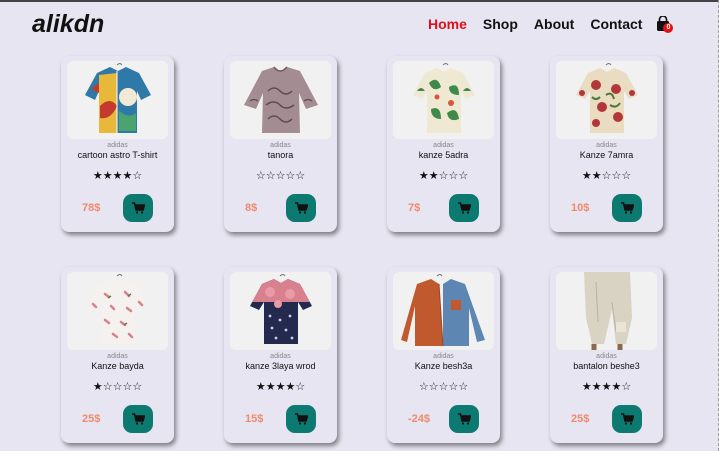 The height and width of the screenshot is (451, 719). What do you see at coordinates (117, 155) in the screenshot?
I see `product-name: cartoon astro T-shirt` at bounding box center [117, 155].